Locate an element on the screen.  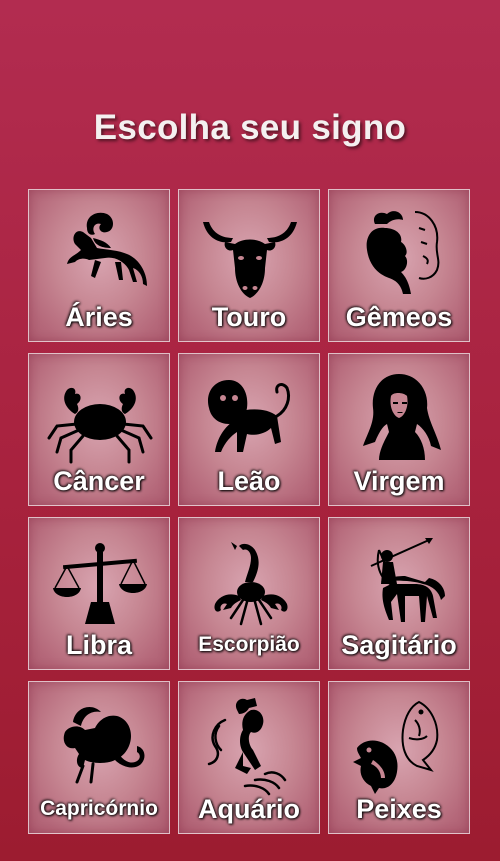
scorpio-scorpion-icon is located at coordinates (251, 584).